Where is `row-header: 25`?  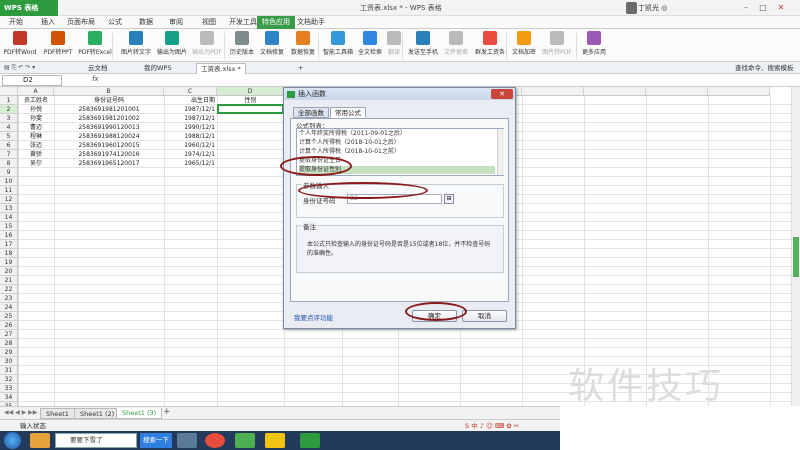
row-header: 25 is located at coordinates (9, 316).